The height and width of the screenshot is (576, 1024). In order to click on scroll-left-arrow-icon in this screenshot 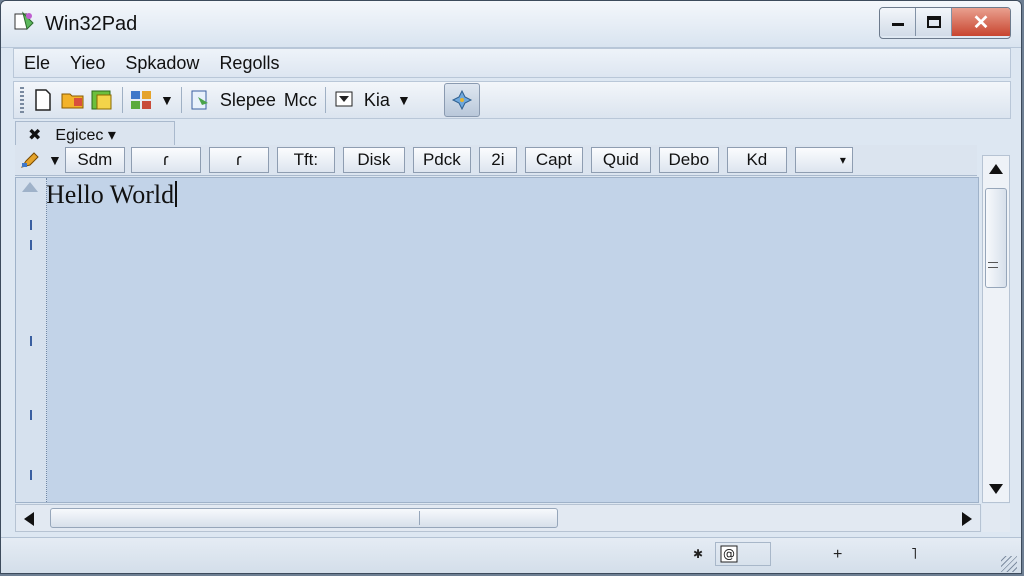, I will do `click(29, 519)`.